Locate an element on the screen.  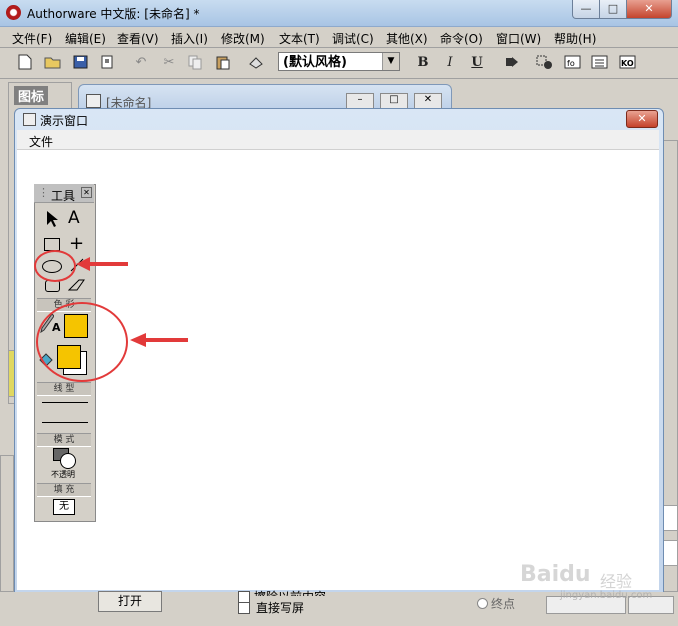
mode-value: 不透明 is located at coordinates (63, 474).